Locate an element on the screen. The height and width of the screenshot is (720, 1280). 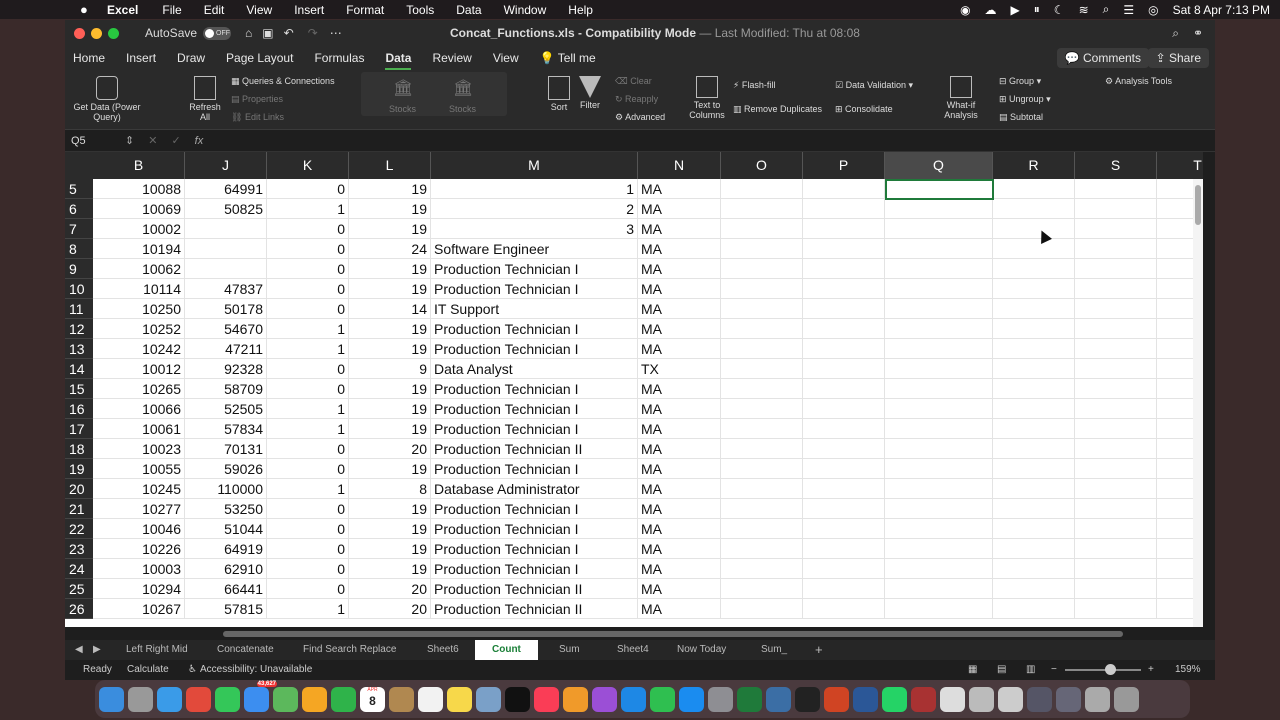
vertical-scrollbar is located at coordinates (1198, 403).